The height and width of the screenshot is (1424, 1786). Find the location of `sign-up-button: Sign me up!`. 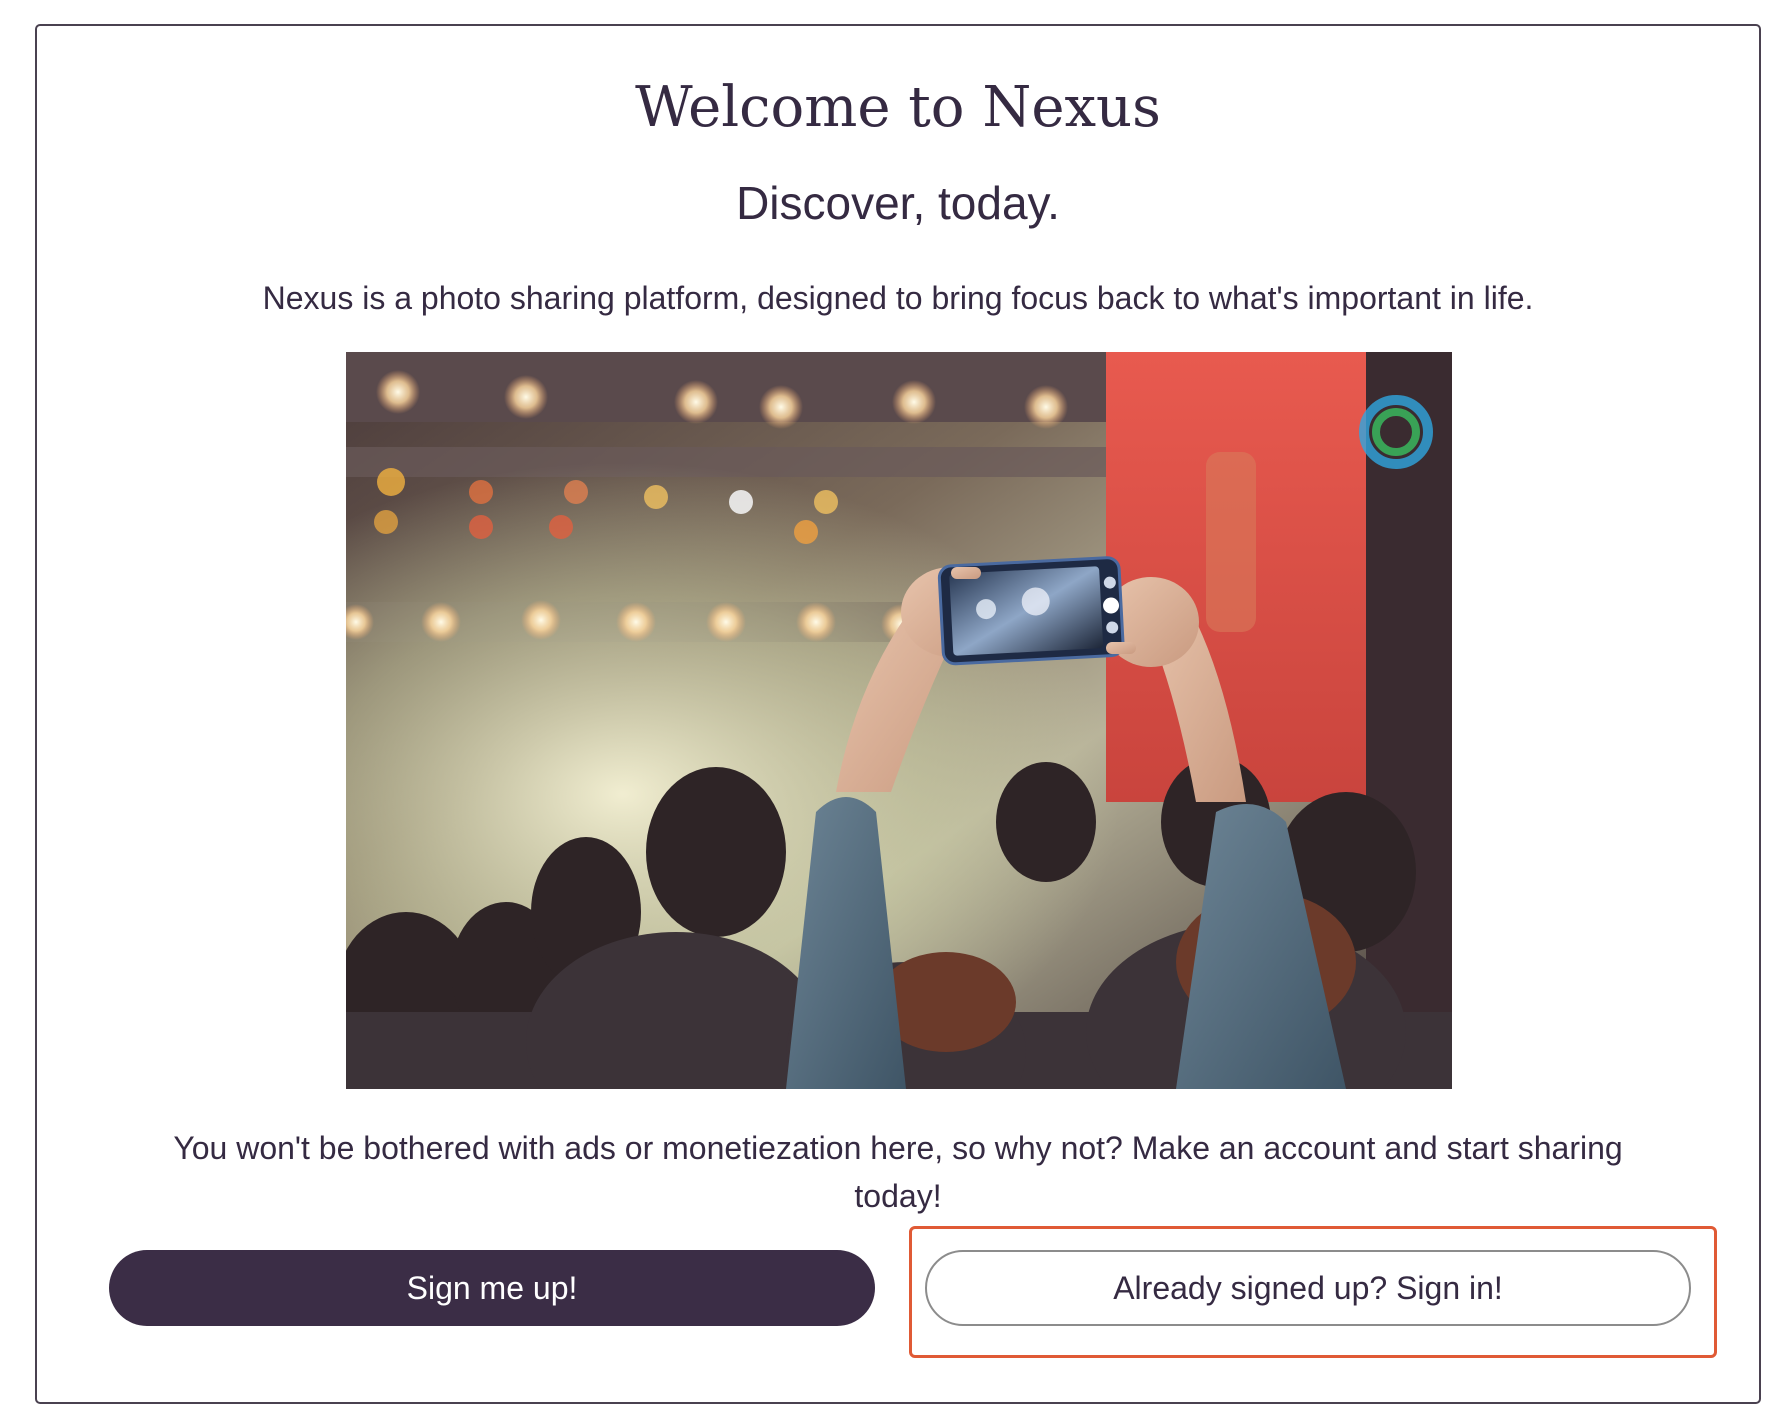

sign-up-button: Sign me up! is located at coordinates (492, 1288).